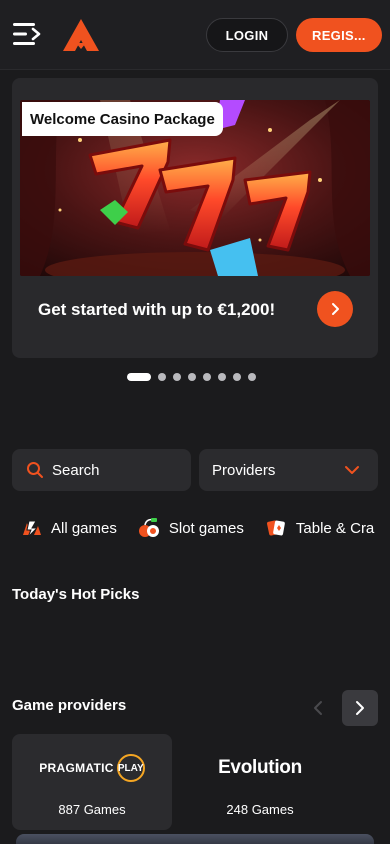  I want to click on pragmatic-play-logo: PRAGMATIC PLAY, so click(92, 768).